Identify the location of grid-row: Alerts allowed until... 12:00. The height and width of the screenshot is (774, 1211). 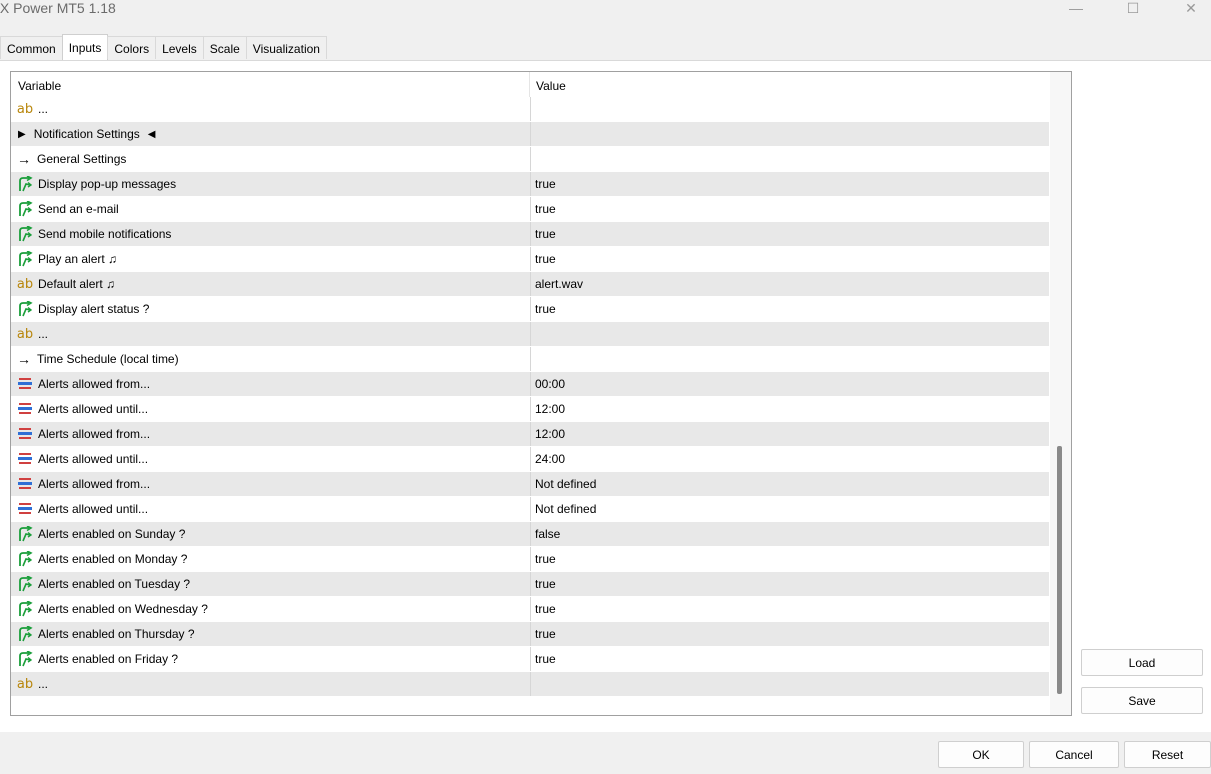
(530, 409).